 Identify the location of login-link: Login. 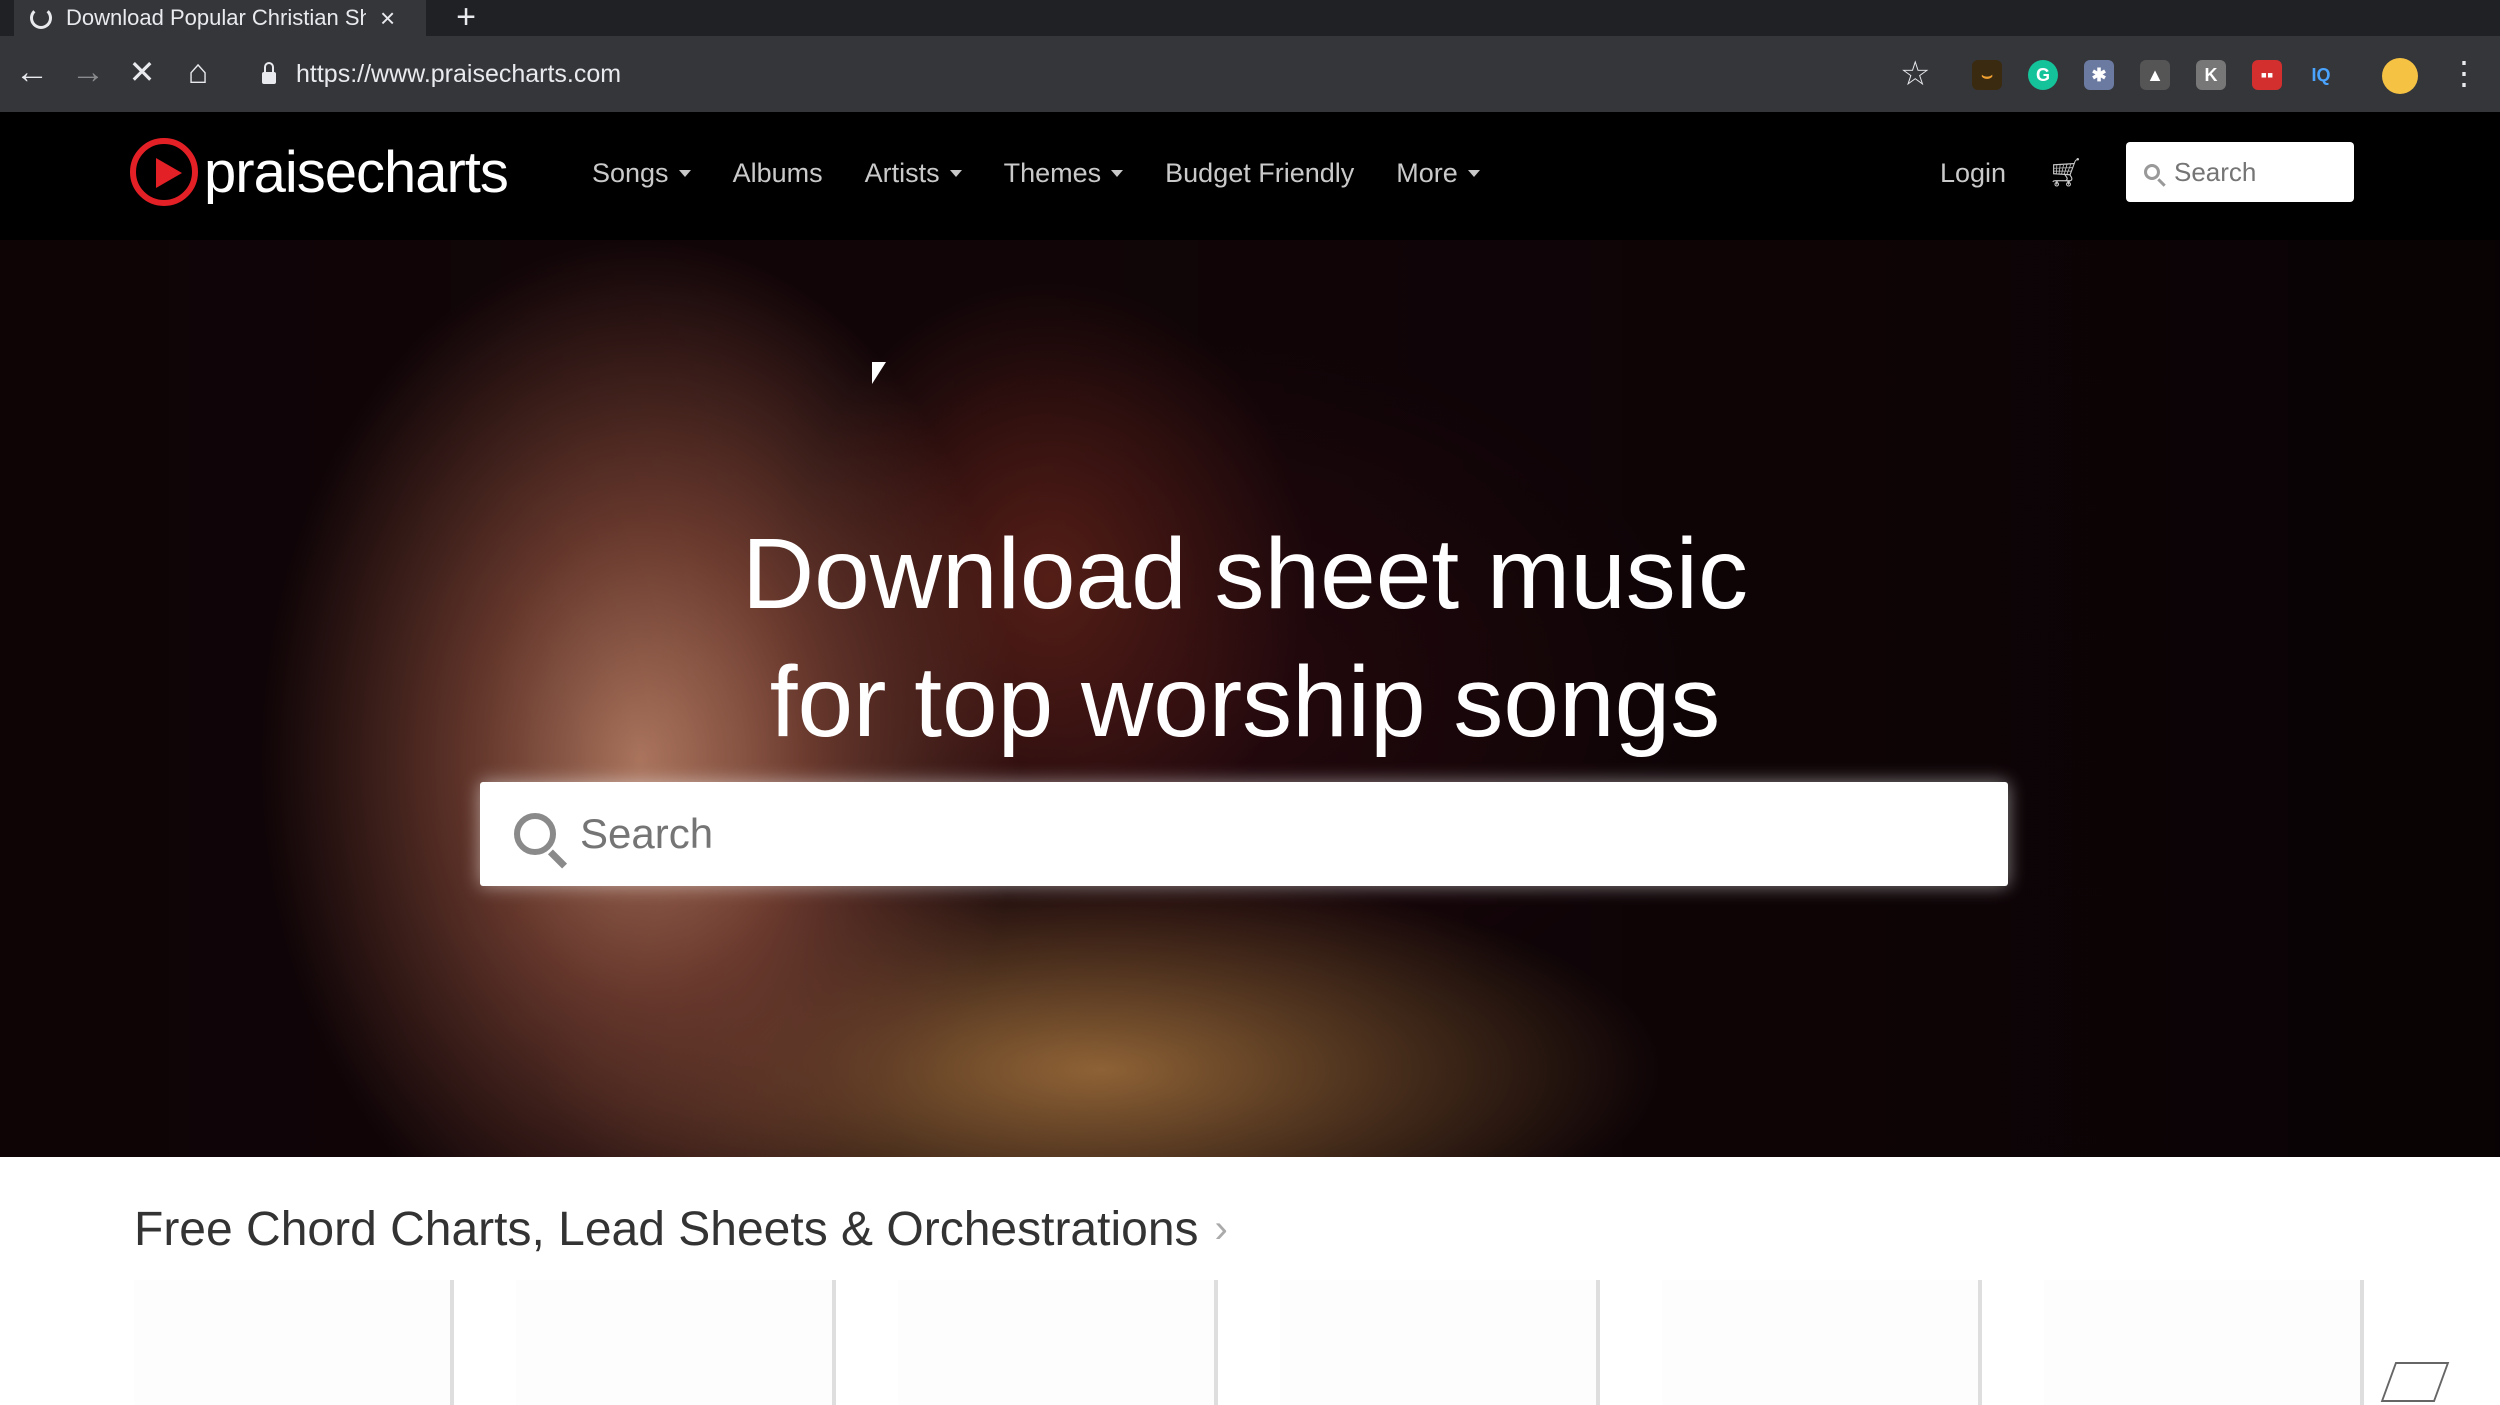
(1973, 173).